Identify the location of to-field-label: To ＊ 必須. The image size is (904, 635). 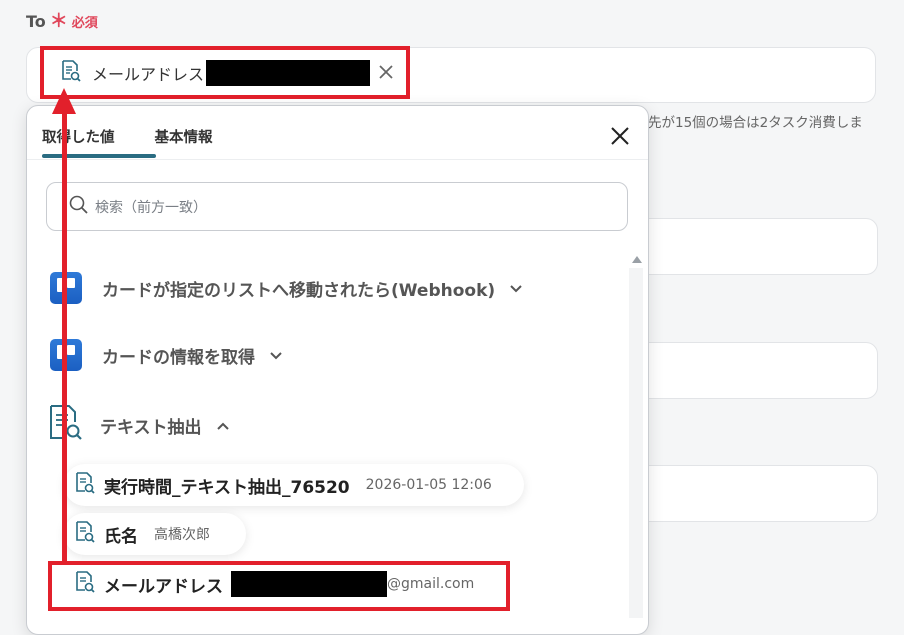
(62, 21).